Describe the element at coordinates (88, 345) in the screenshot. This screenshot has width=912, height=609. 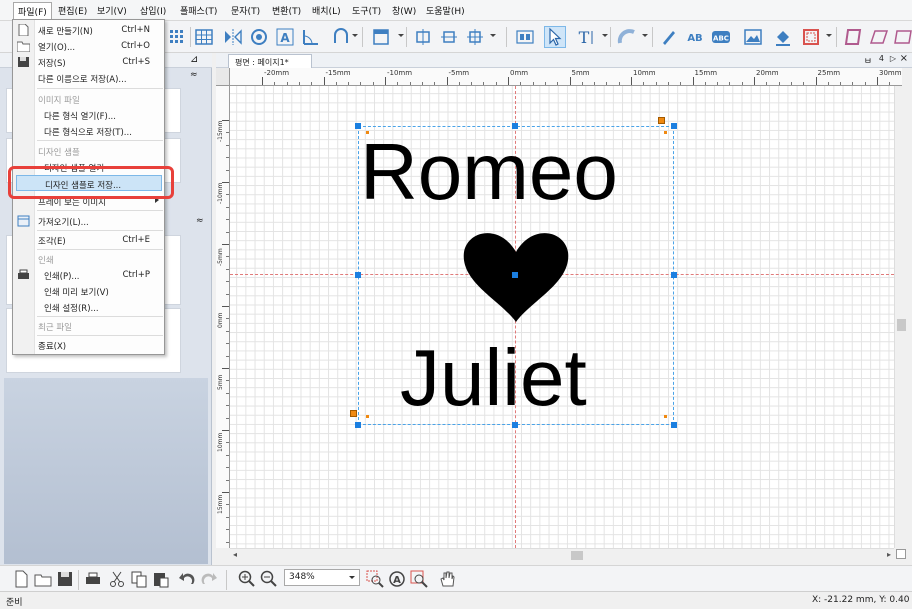
I see `menu-item-exit: 종료(X)` at that location.